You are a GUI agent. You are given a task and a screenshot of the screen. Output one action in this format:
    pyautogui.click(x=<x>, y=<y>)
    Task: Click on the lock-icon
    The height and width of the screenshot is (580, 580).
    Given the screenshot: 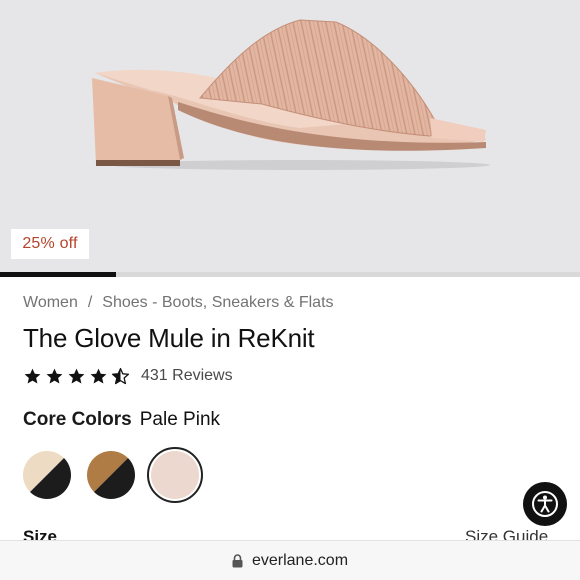 What is the action you would take?
    pyautogui.click(x=237, y=560)
    